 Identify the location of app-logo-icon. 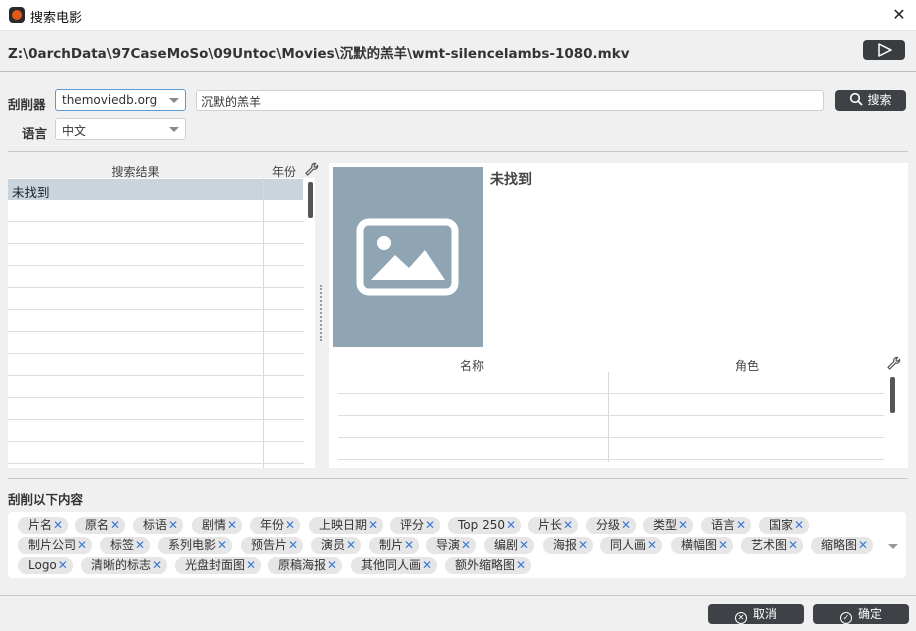
(17, 15).